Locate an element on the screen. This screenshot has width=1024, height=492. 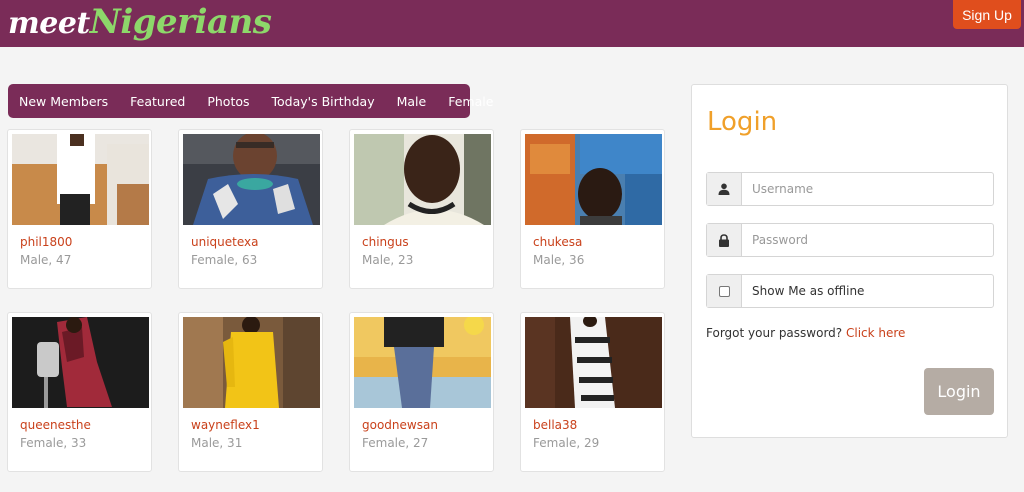
member-username: bella38 is located at coordinates (555, 425).